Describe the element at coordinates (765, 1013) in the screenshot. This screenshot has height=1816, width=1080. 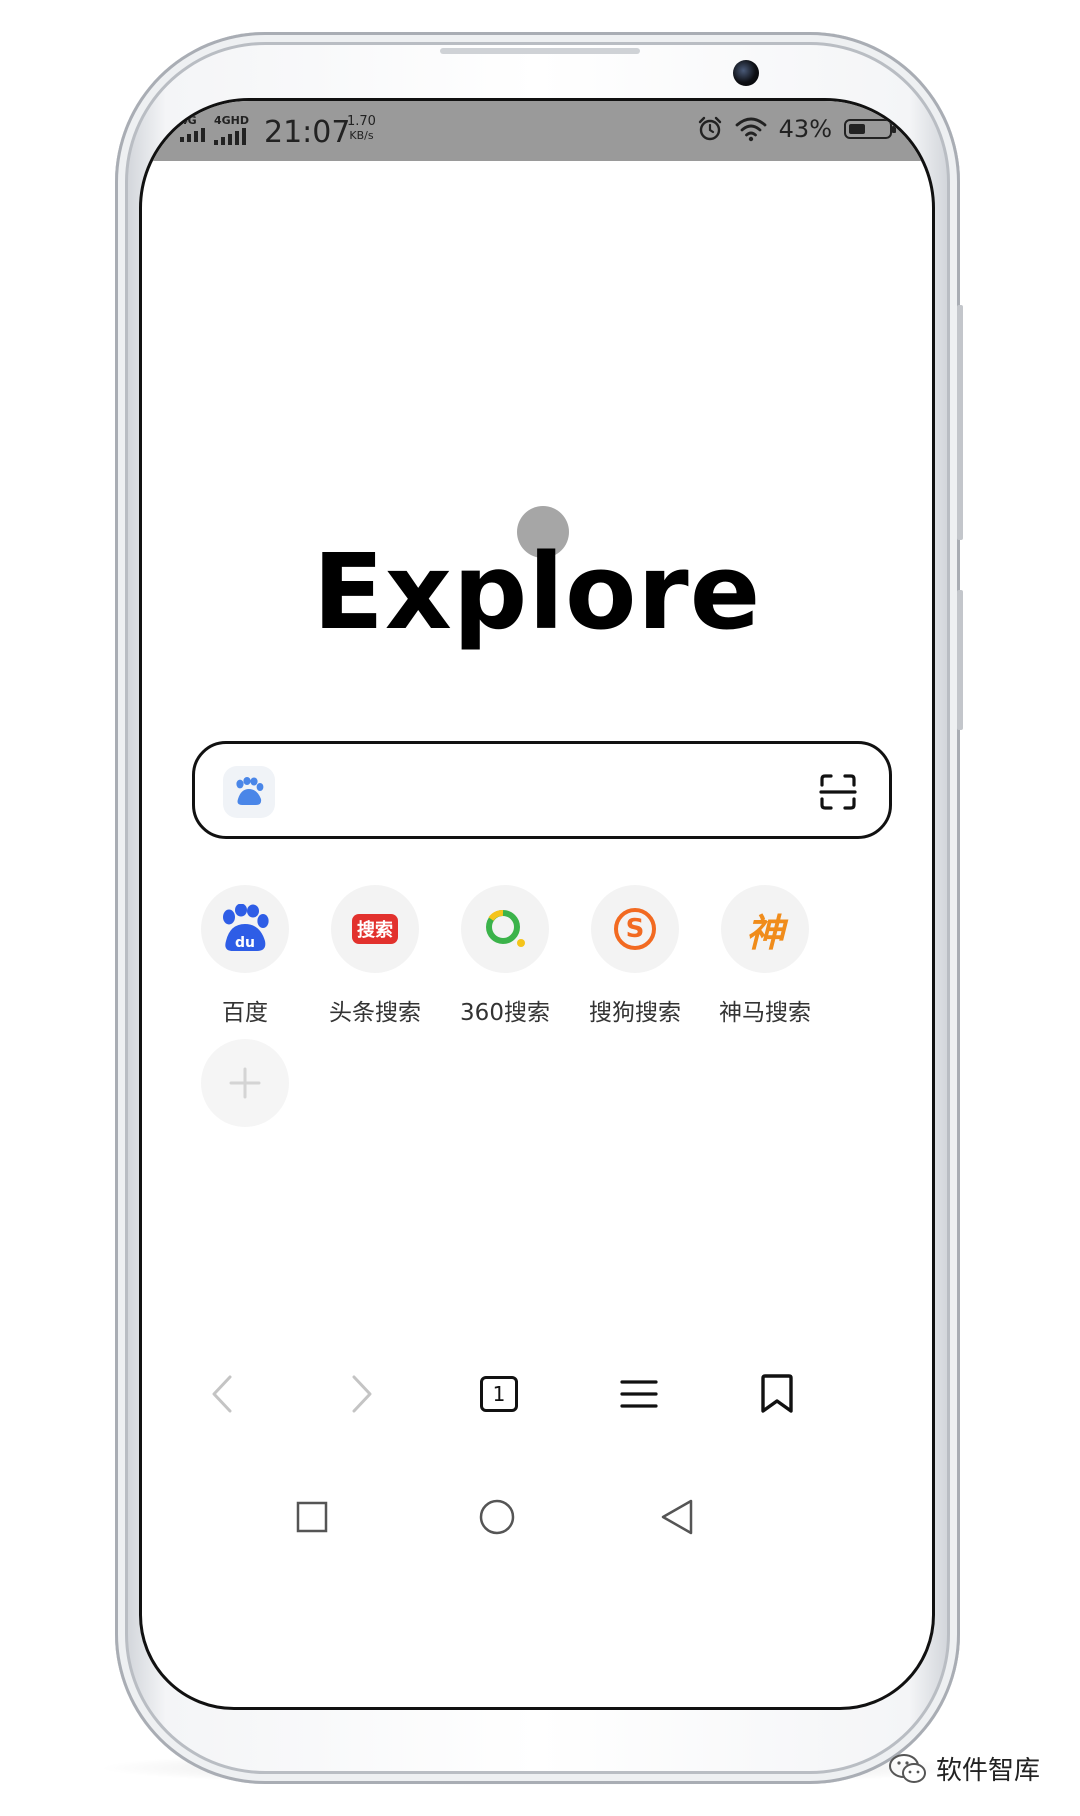
I see `shortcut-label: 神马搜索` at that location.